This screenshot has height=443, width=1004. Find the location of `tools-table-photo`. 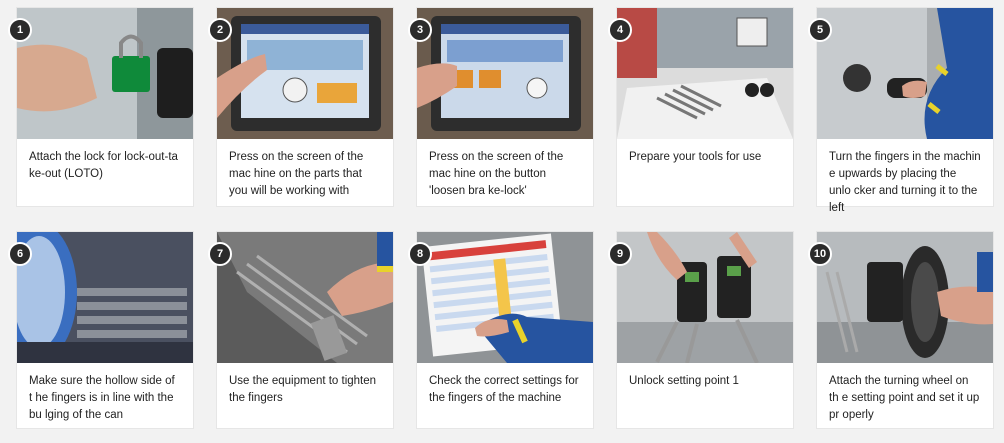

tools-table-photo is located at coordinates (705, 73).